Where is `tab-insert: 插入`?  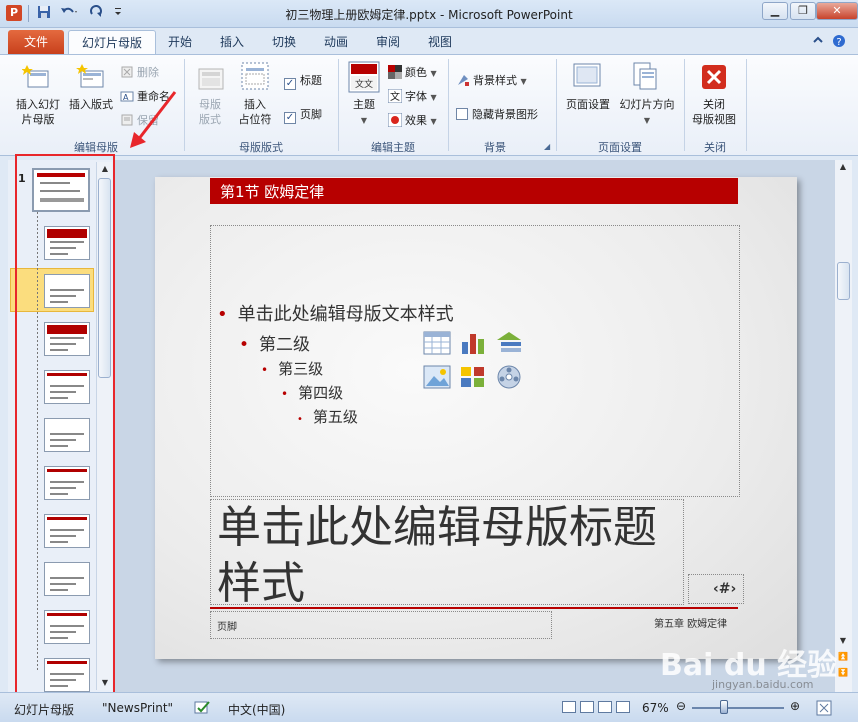 tab-insert: 插入 is located at coordinates (232, 42).